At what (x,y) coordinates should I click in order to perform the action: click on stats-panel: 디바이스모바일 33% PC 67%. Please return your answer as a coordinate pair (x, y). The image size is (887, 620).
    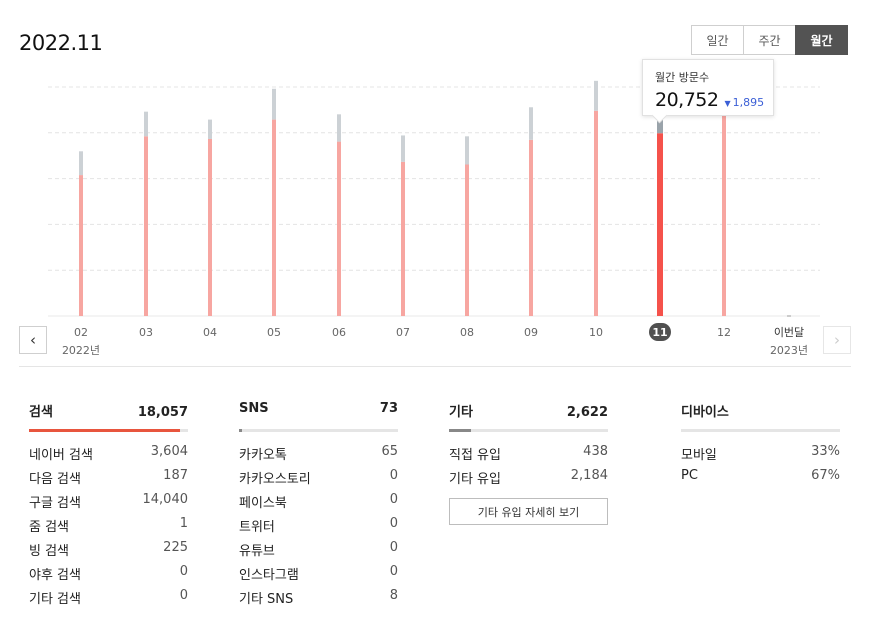
    Looking at the image, I should click on (760, 446).